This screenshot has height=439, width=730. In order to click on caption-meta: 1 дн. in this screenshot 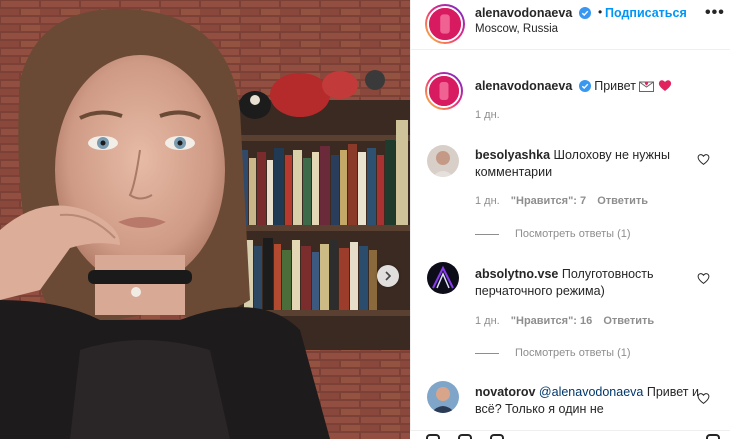, I will do `click(491, 115)`.